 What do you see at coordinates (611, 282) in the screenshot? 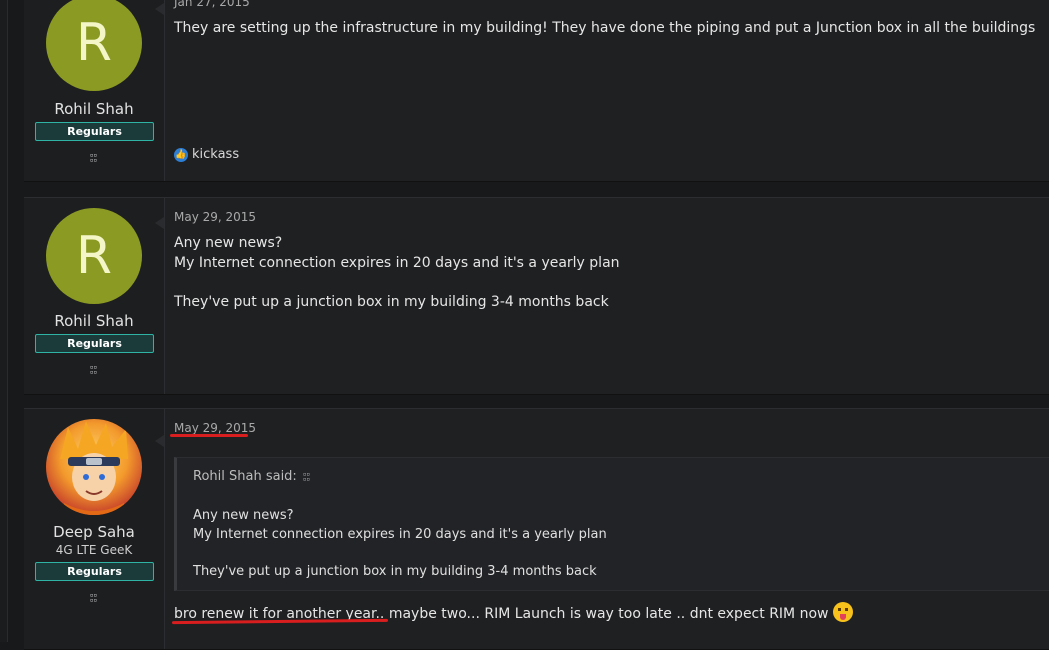
I see `message-line` at bounding box center [611, 282].